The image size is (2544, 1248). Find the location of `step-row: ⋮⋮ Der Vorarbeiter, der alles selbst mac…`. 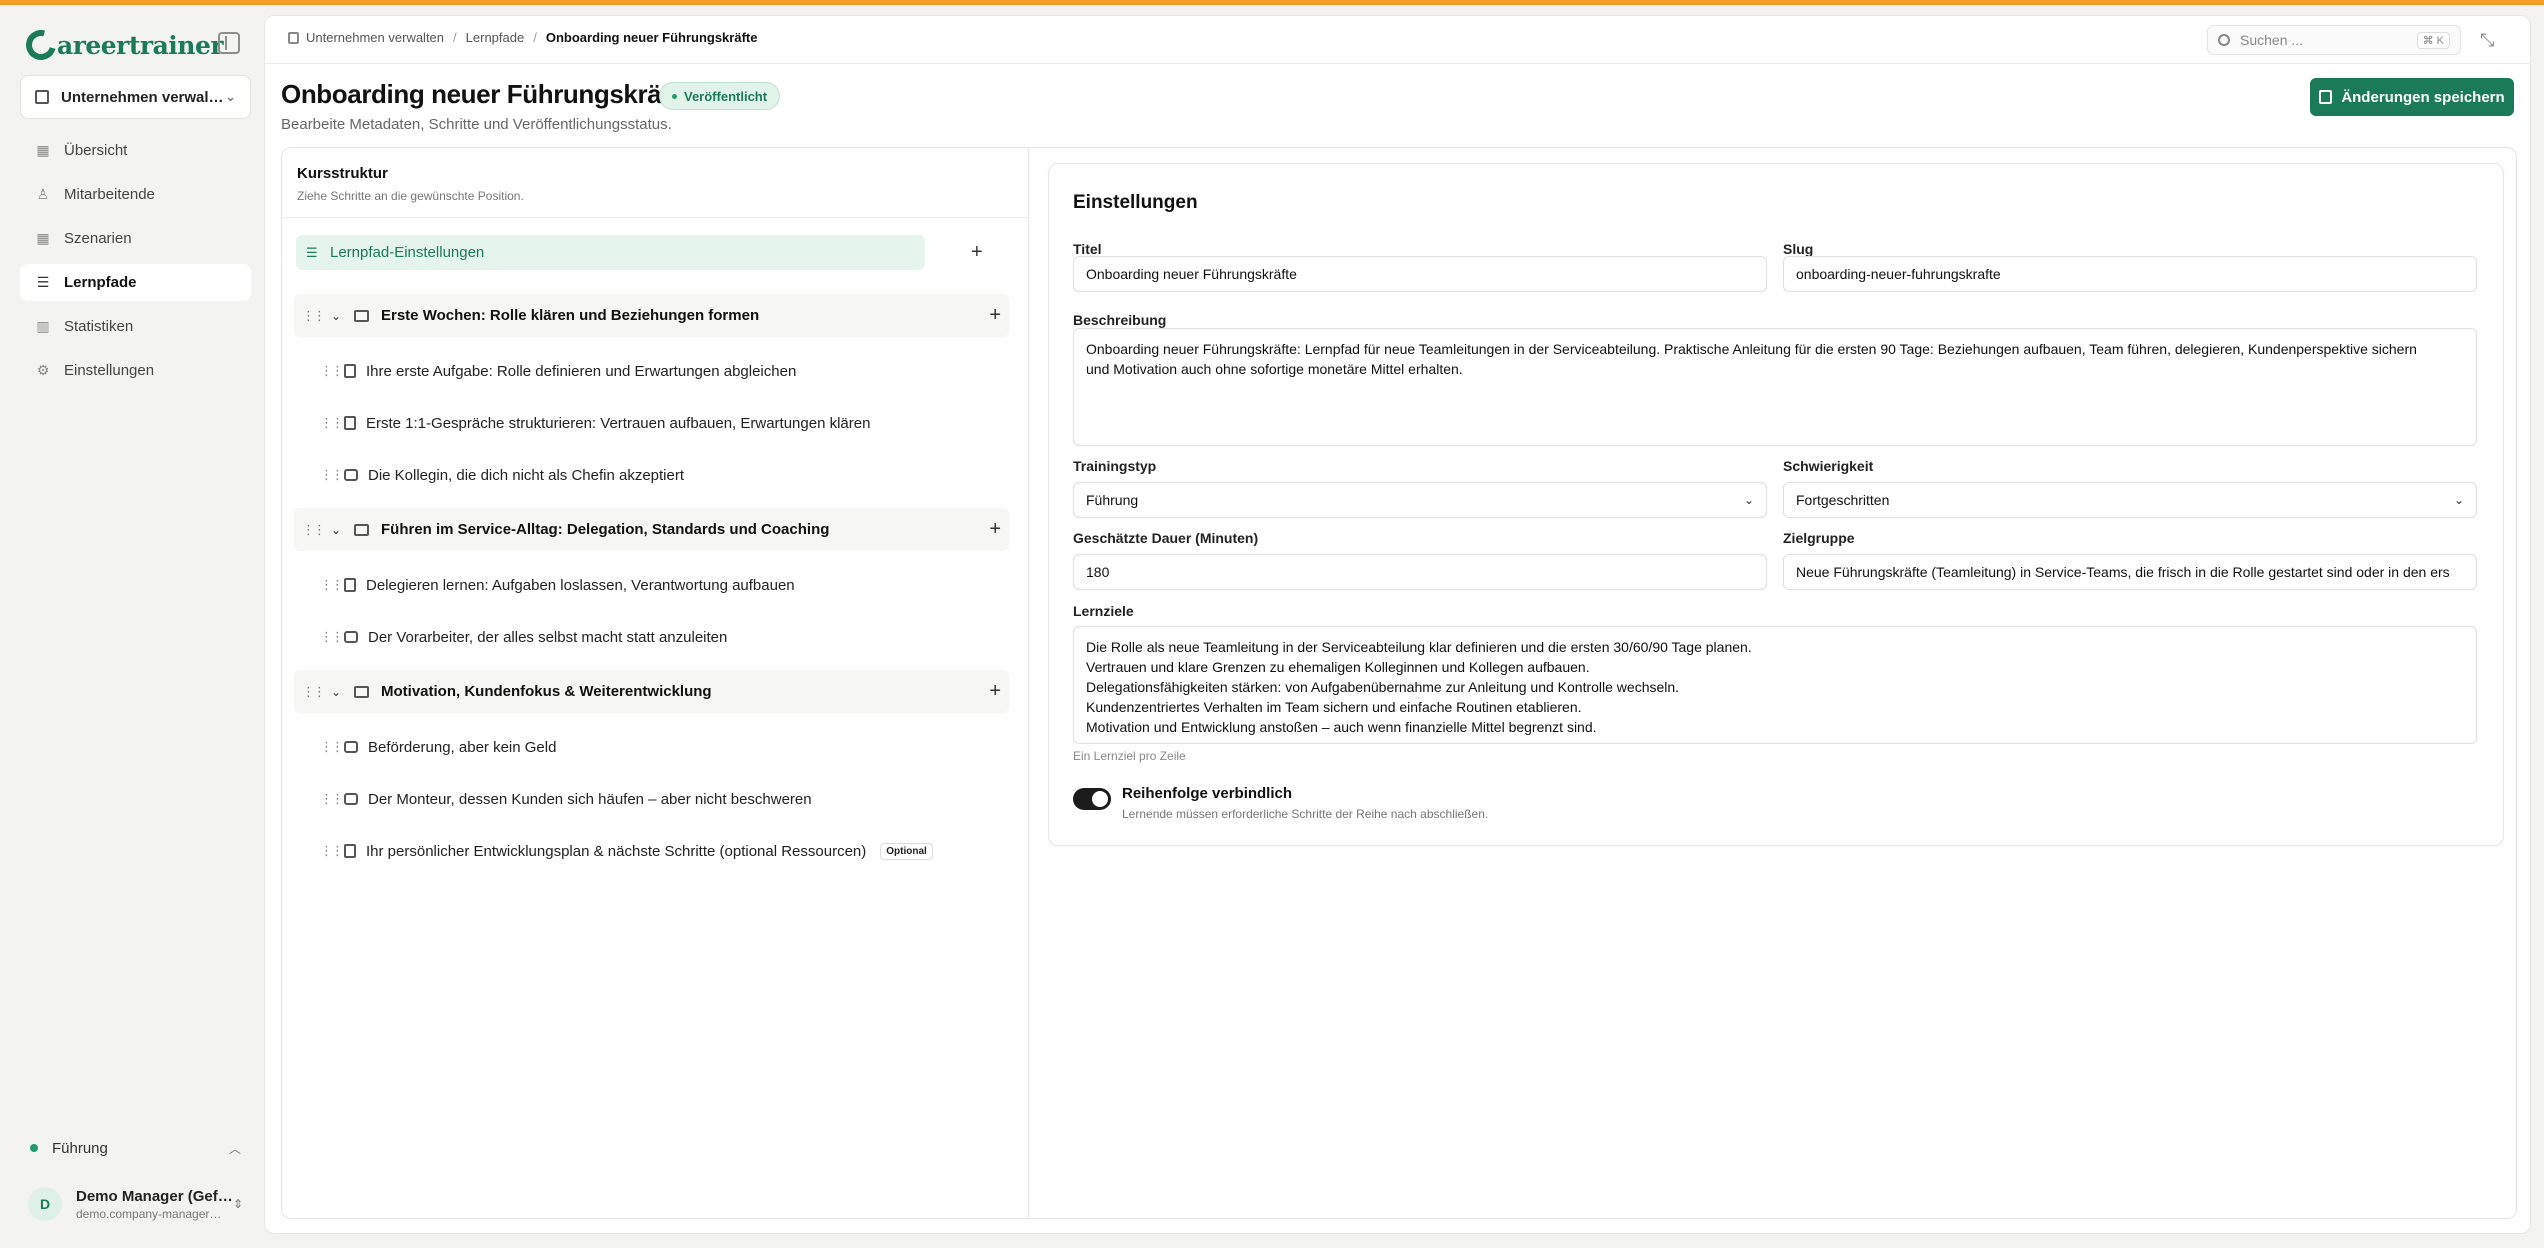

step-row: ⋮⋮ Der Vorarbeiter, der alles selbst mac… is located at coordinates (655, 637).